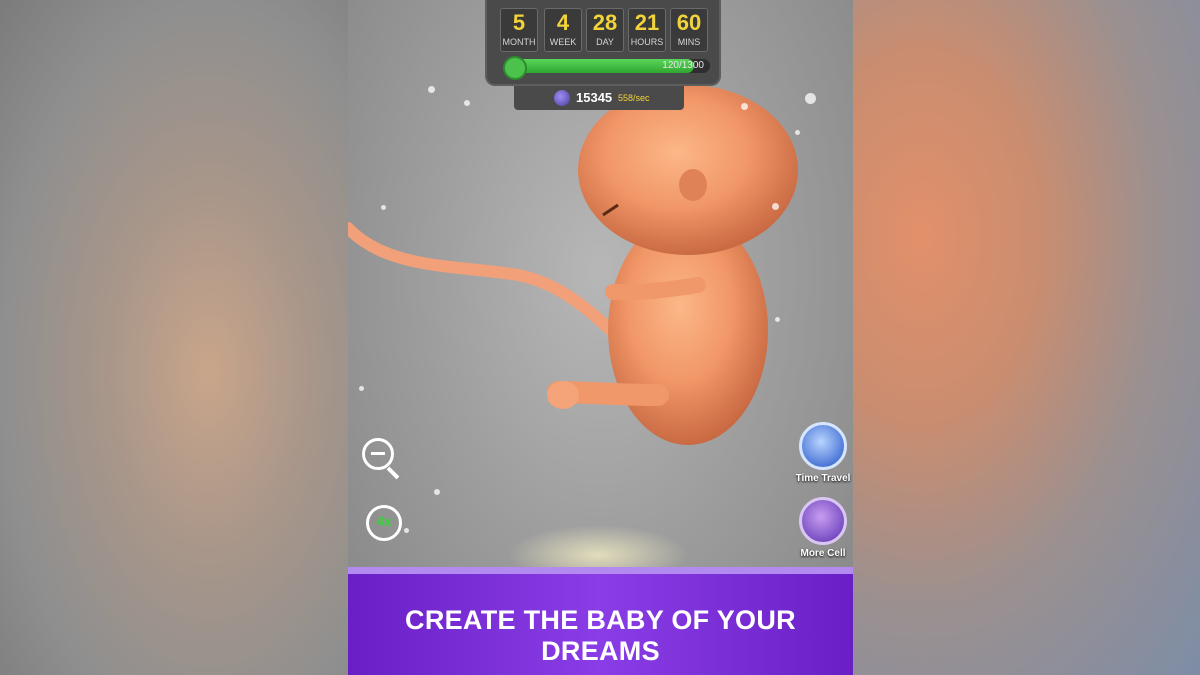 The width and height of the screenshot is (1200, 675). Describe the element at coordinates (594, 97) in the screenshot. I see `cell-amount: 15345` at that location.